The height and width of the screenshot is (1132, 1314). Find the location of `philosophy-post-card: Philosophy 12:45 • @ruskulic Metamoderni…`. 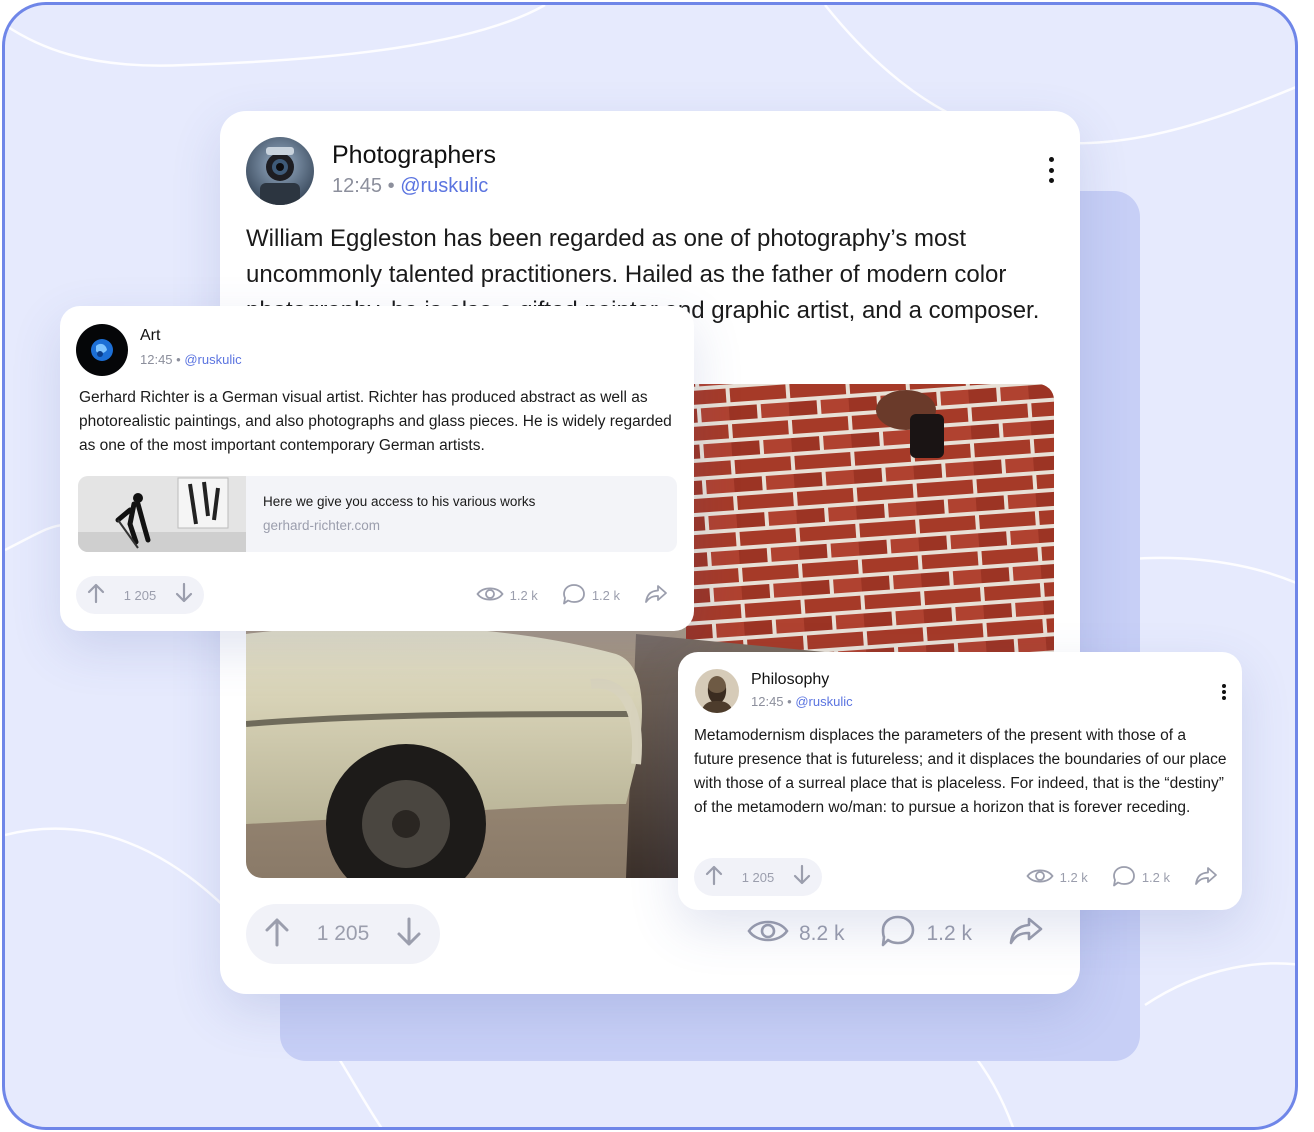

philosophy-post-card: Philosophy 12:45 • @ruskulic Metamoderni… is located at coordinates (960, 781).